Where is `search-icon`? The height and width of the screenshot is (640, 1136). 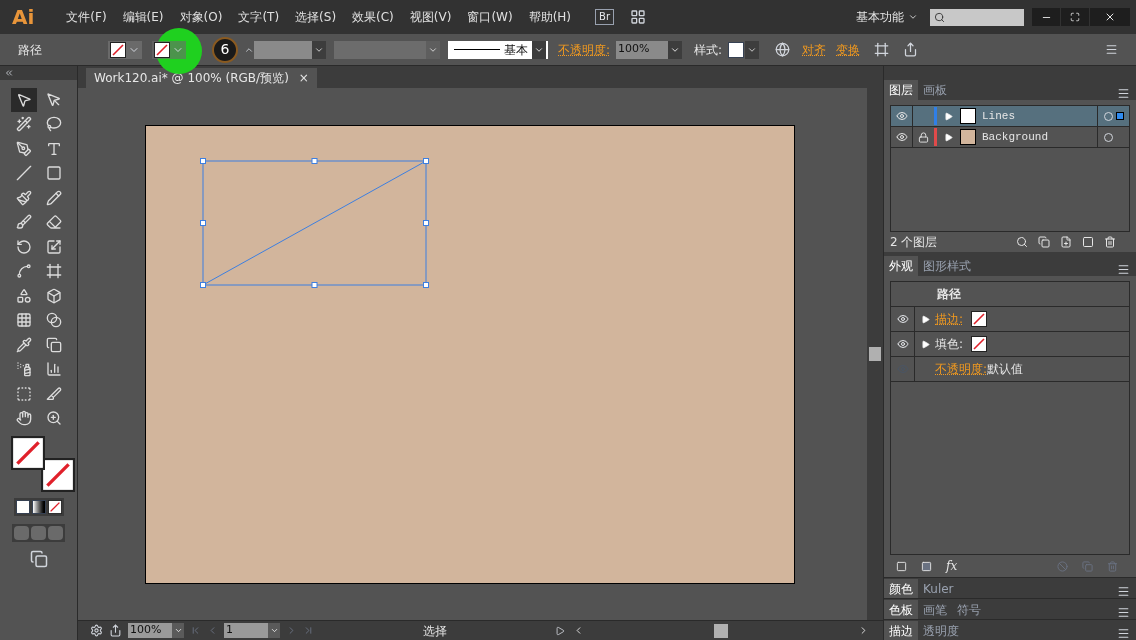
search-icon is located at coordinates (1022, 242).